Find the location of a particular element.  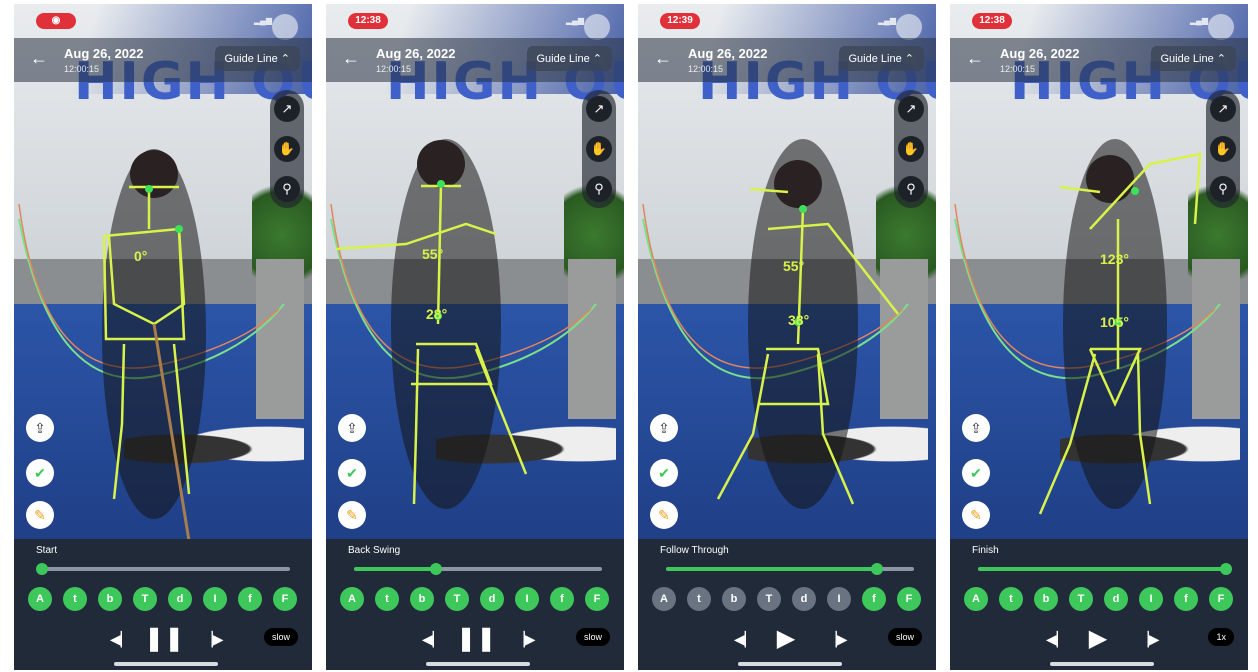

angle-lower: 28° is located at coordinates (437, 314).